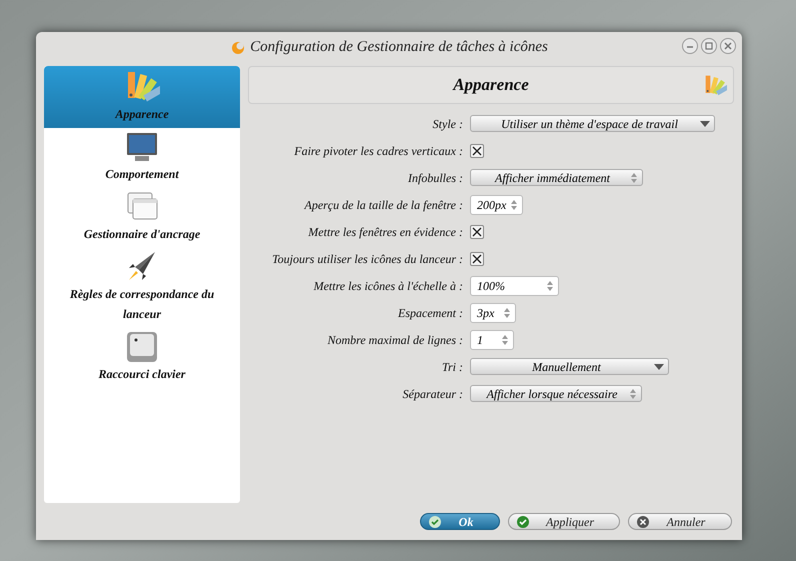 Image resolution: width=796 pixels, height=561 pixels. I want to click on apply-button: Appliquer, so click(564, 521).